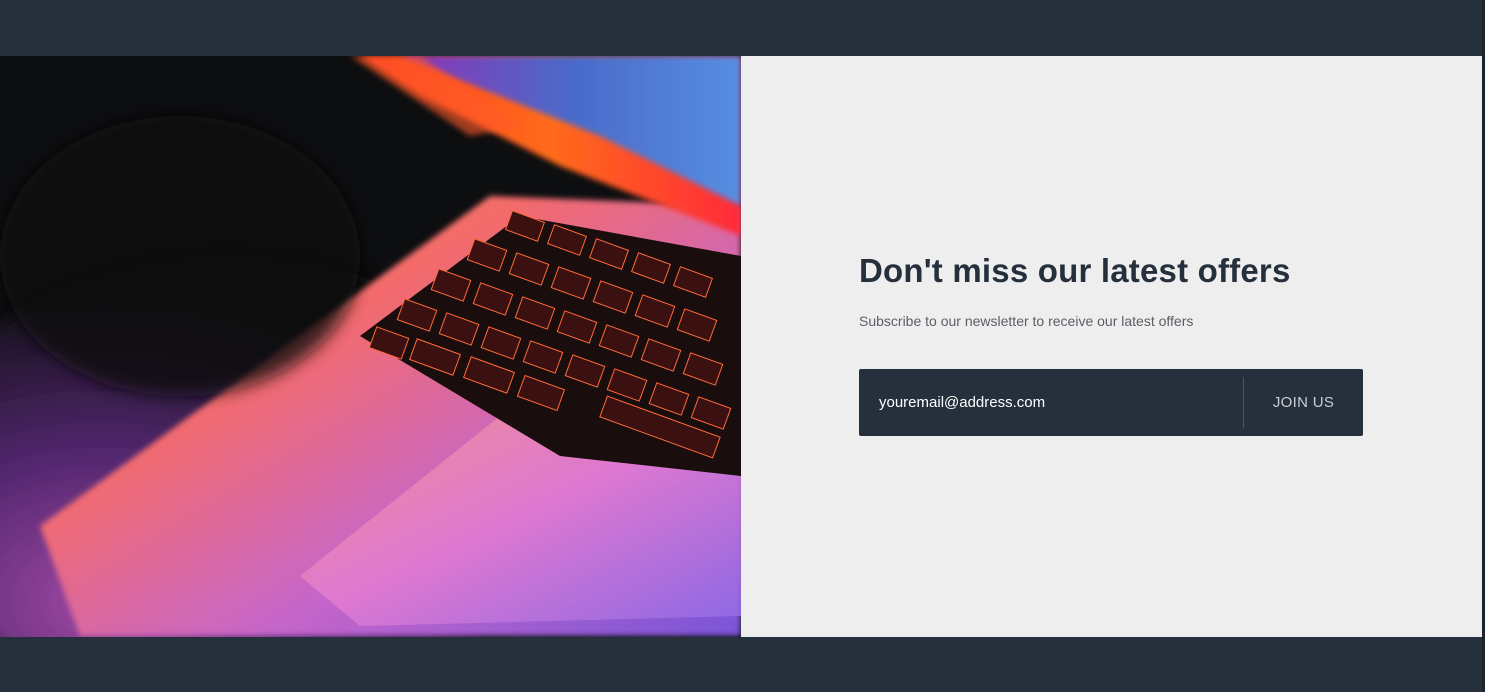  What do you see at coordinates (741, 28) in the screenshot?
I see `top-bar` at bounding box center [741, 28].